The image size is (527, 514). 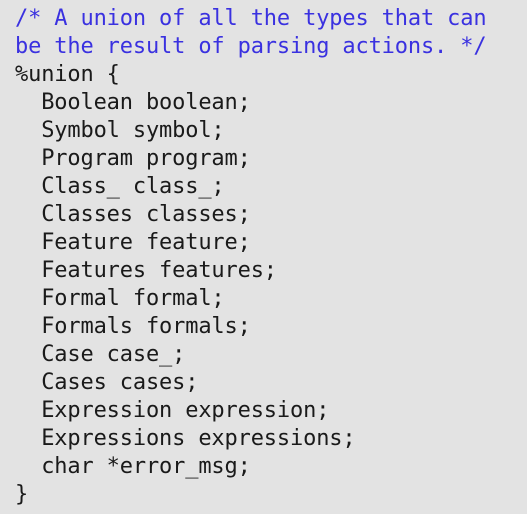 I want to click on code-line: Symbol symbol;, so click(x=120, y=130).